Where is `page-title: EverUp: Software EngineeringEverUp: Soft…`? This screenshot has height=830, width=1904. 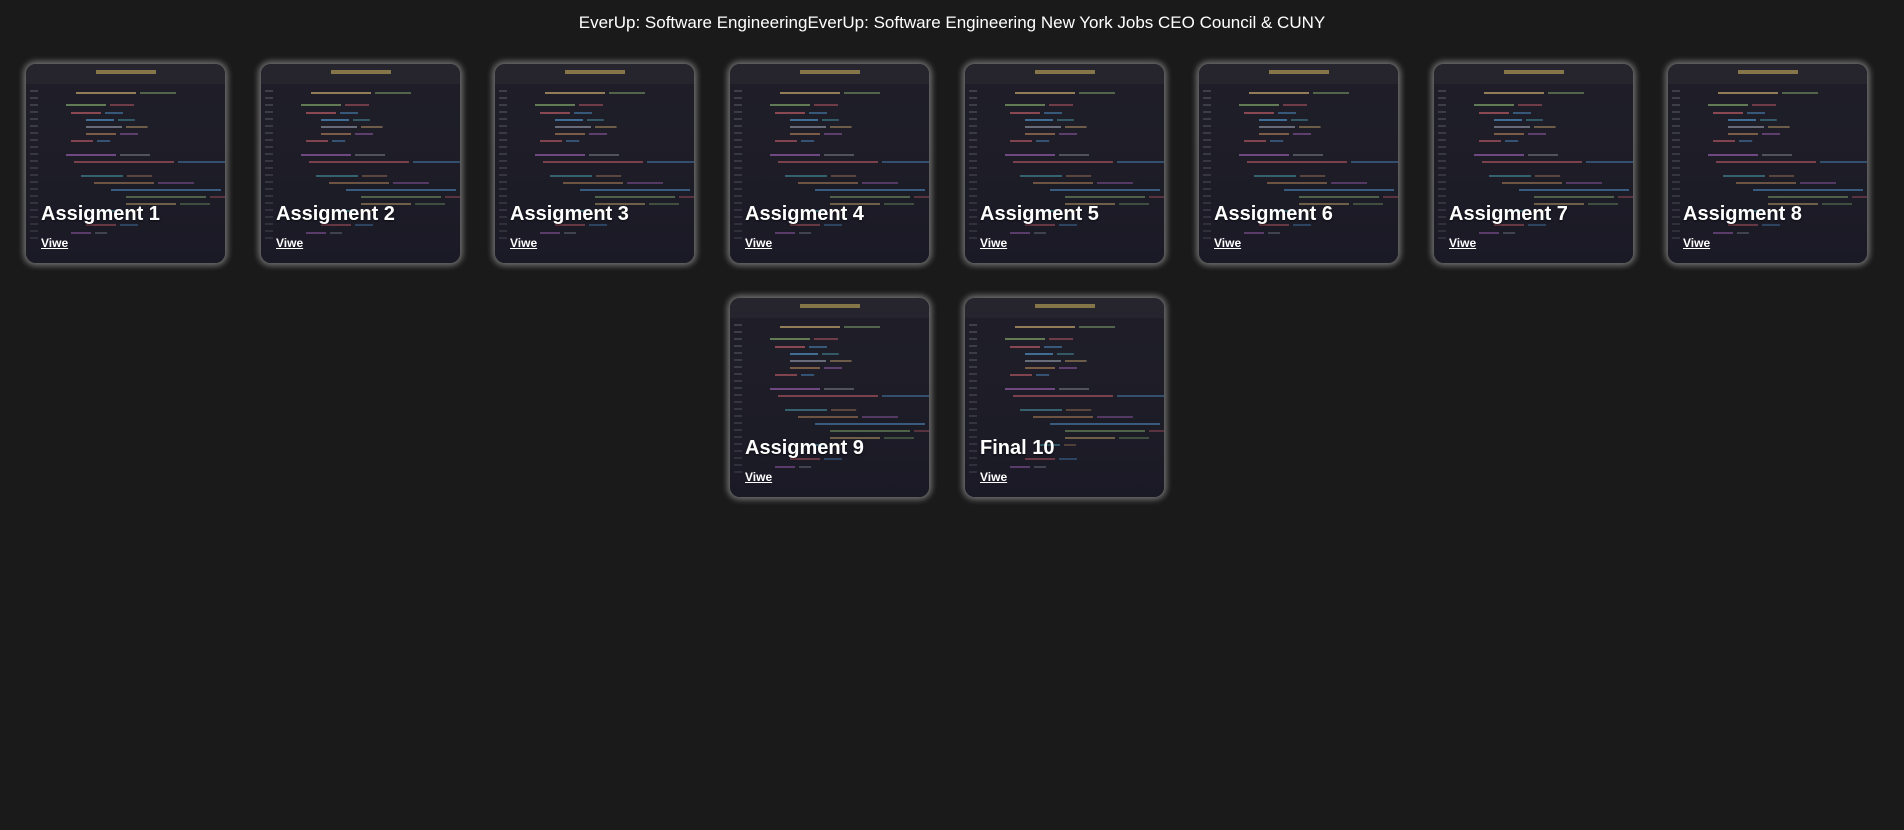
page-title: EverUp: Software EngineeringEverUp: Soft… is located at coordinates (952, 22).